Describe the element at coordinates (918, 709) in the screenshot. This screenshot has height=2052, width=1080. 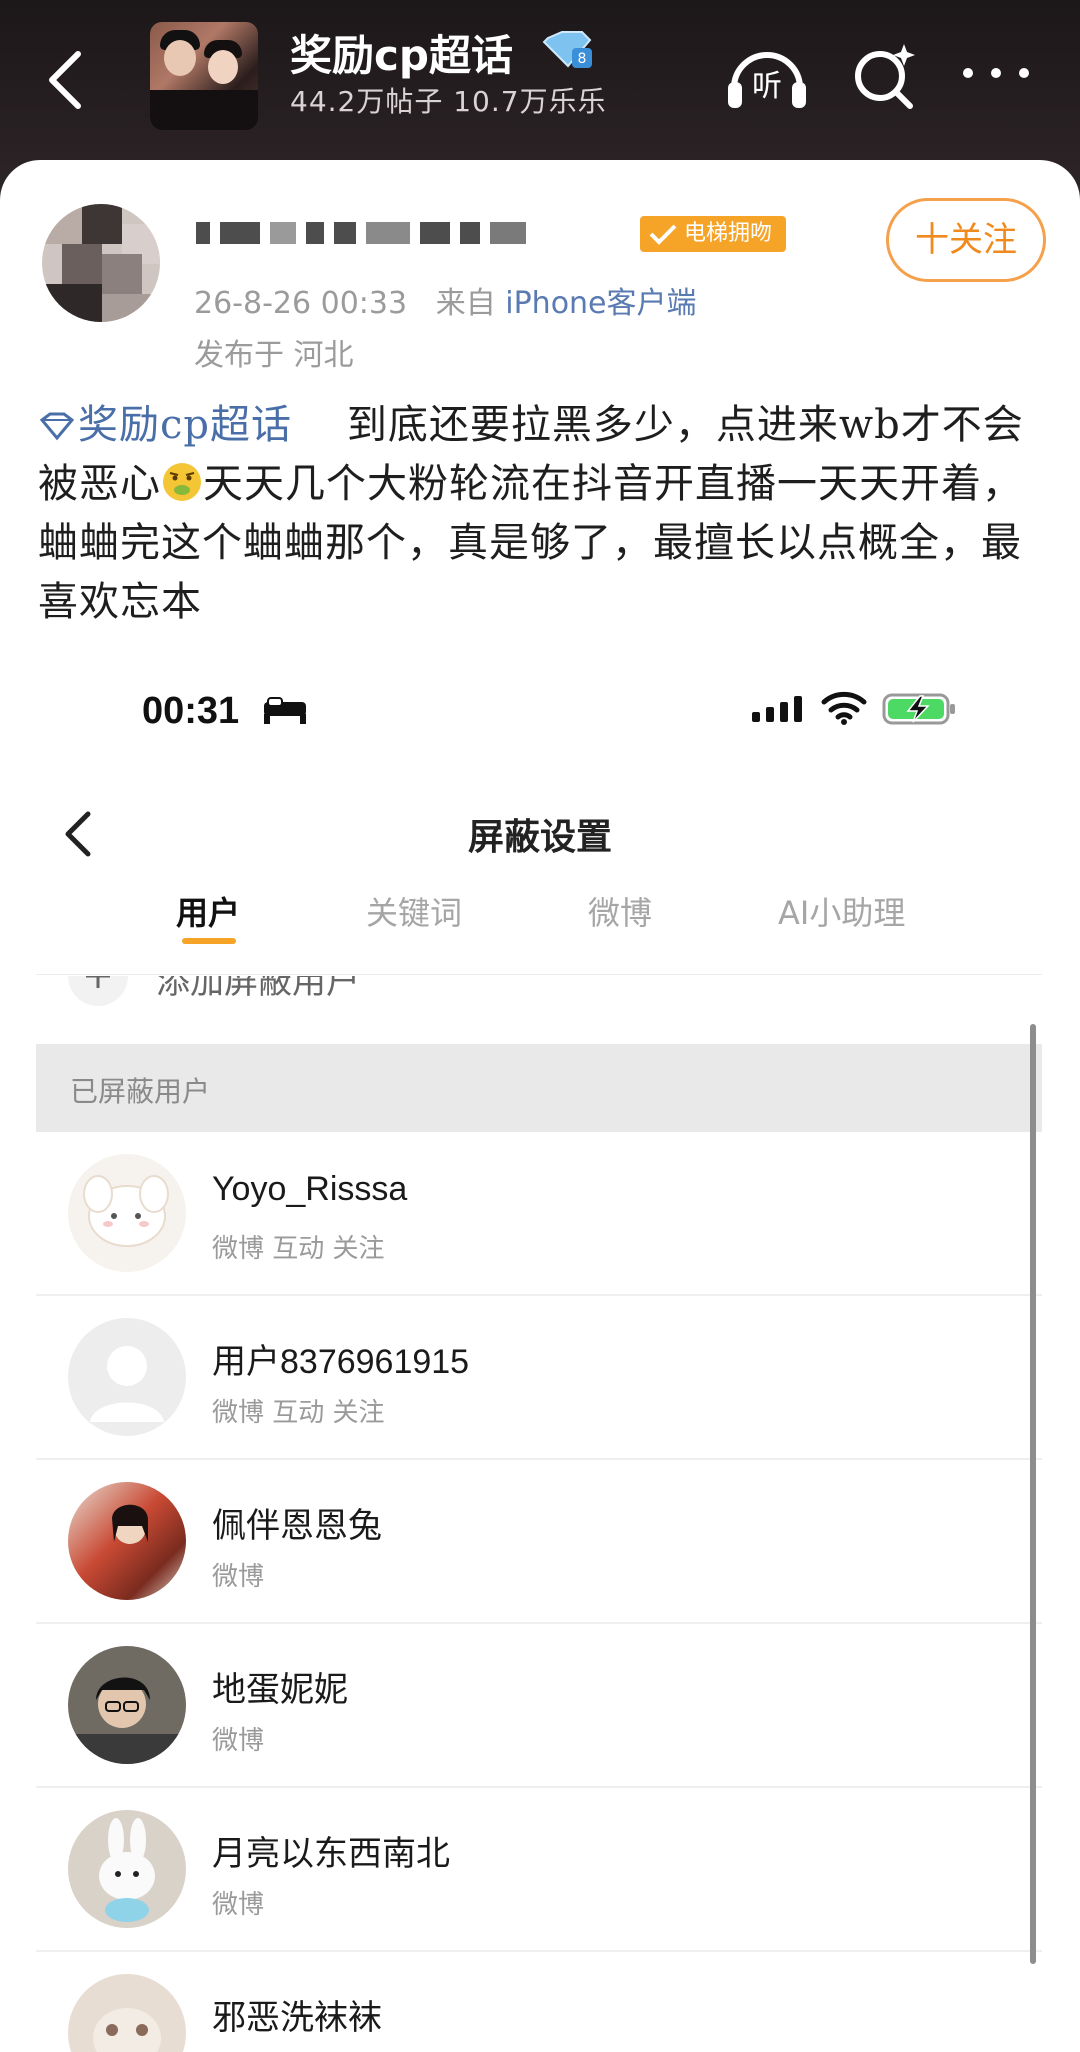
I see `battery-charging-icon` at that location.